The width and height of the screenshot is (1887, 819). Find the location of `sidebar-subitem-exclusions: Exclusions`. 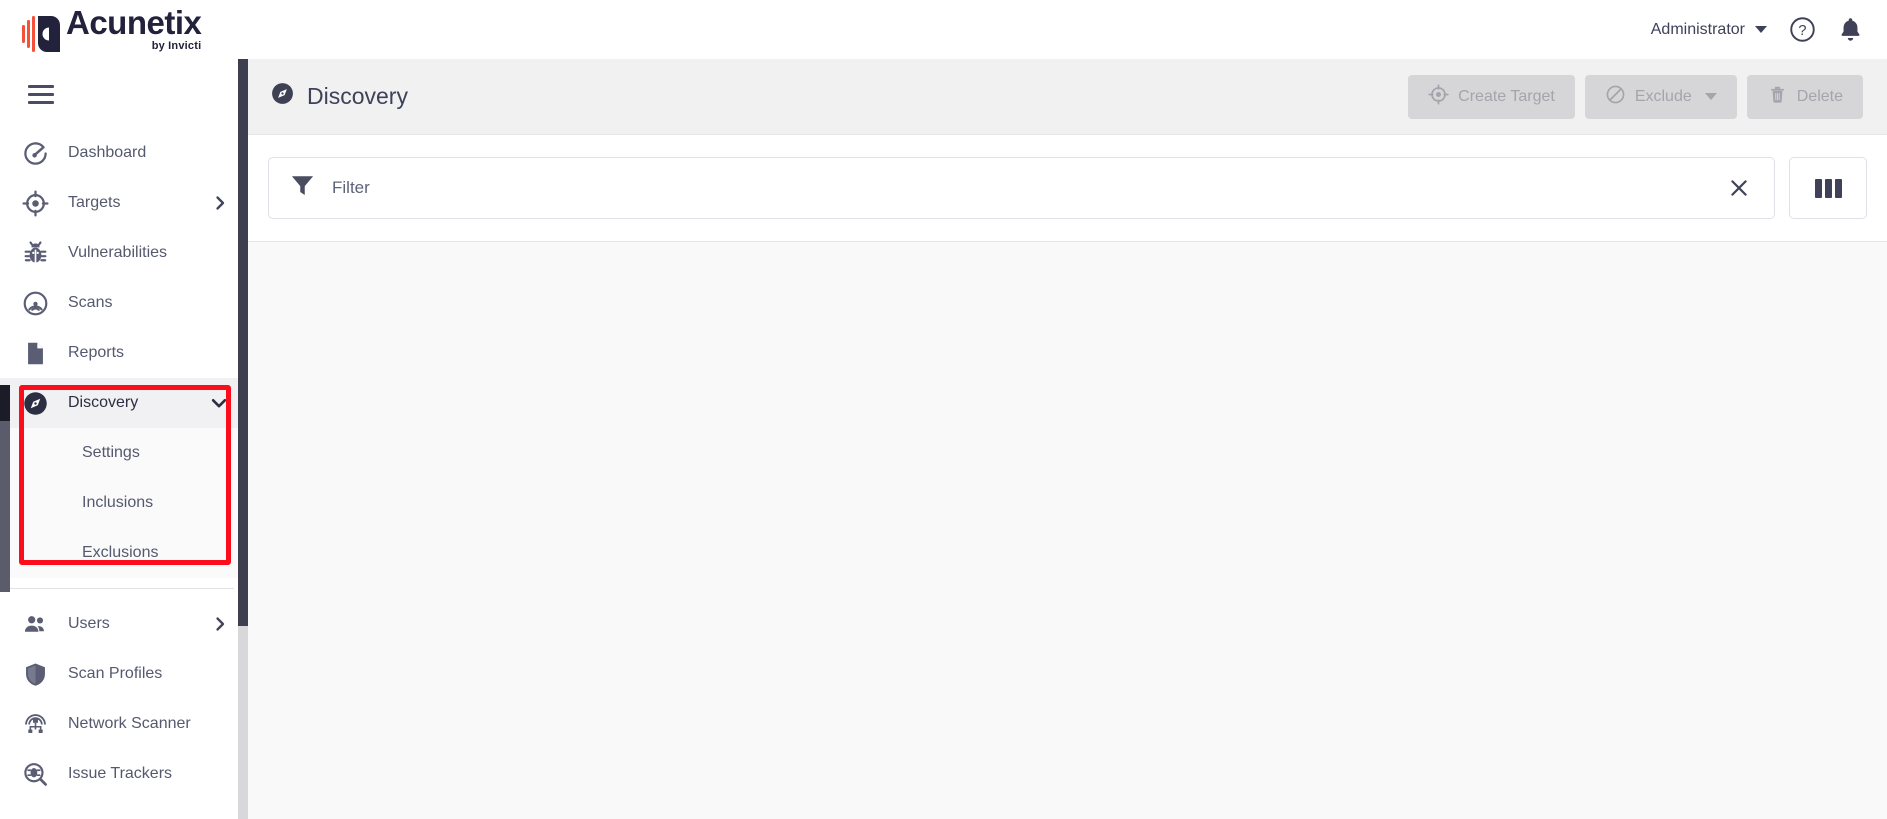

sidebar-subitem-exclusions: Exclusions is located at coordinates (124, 553).